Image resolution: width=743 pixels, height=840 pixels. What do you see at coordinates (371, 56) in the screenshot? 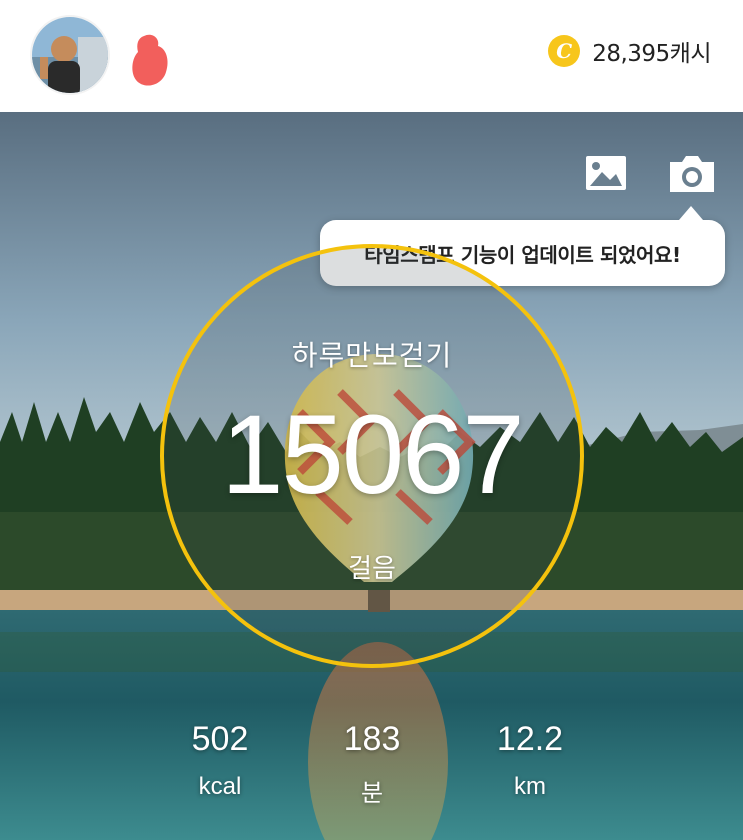
I see `top-bar: C 28,395캐시` at bounding box center [371, 56].